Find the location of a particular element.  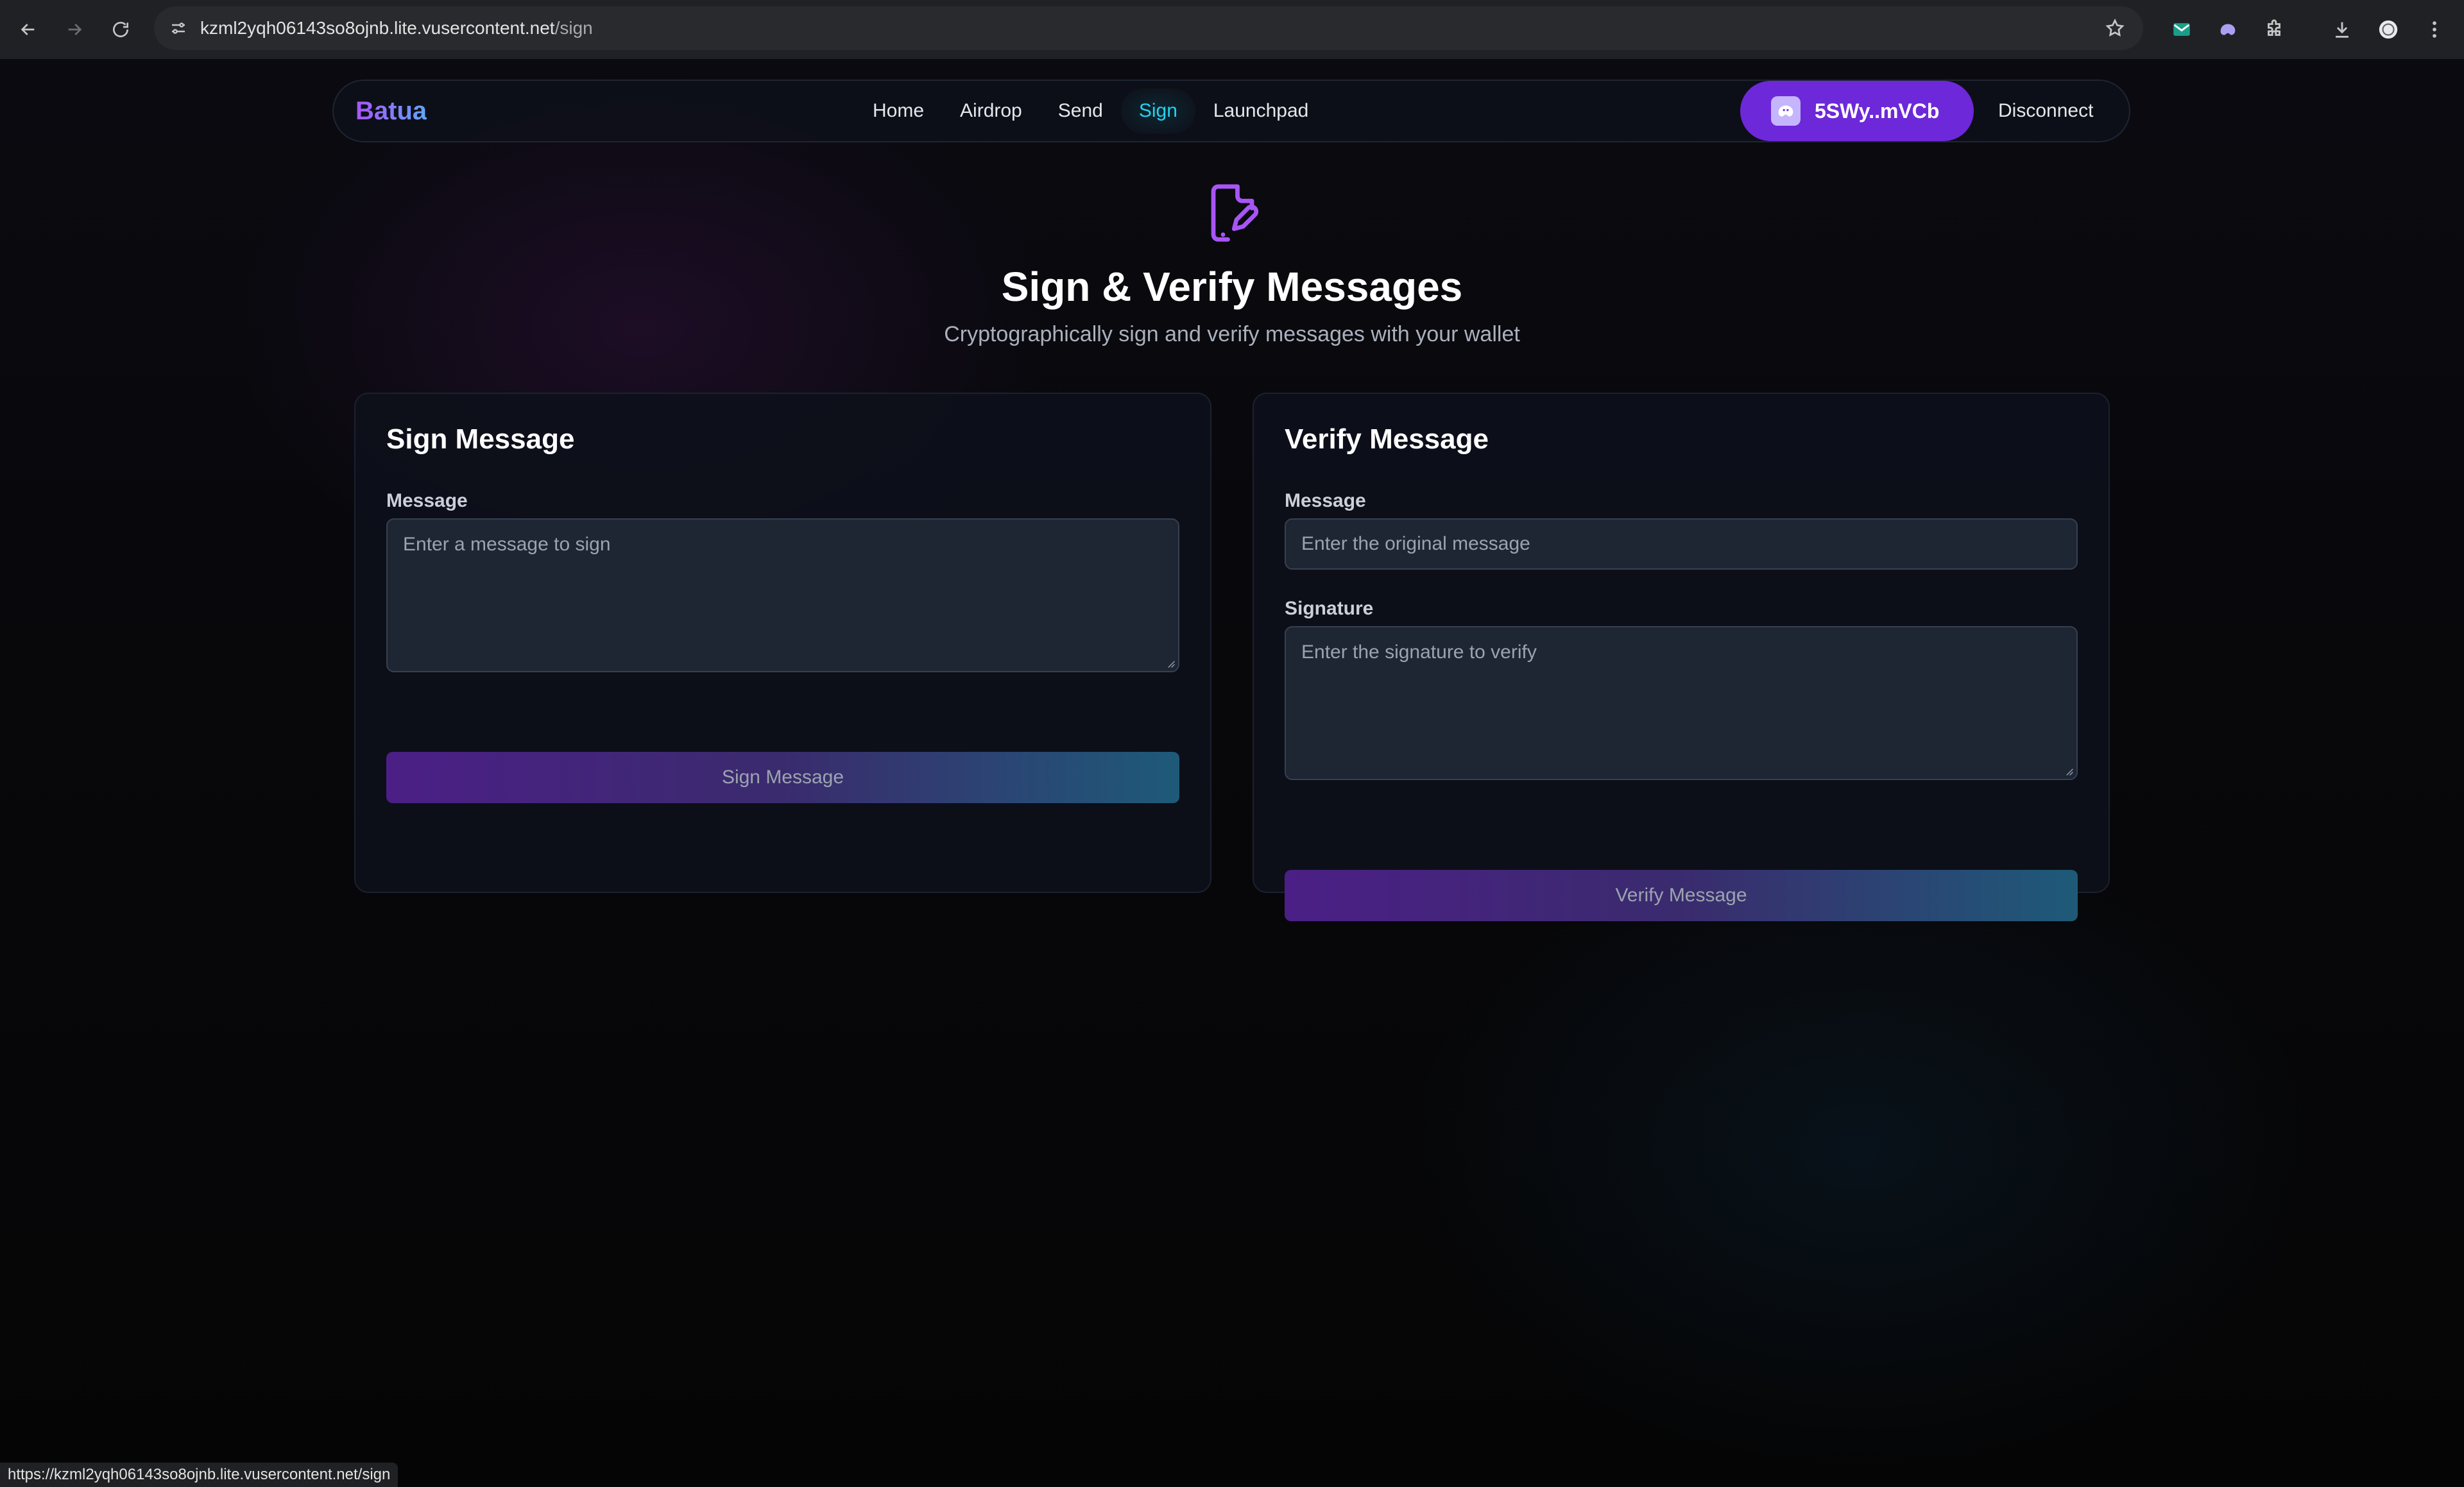

profile-avatar-icon is located at coordinates (2389, 29).